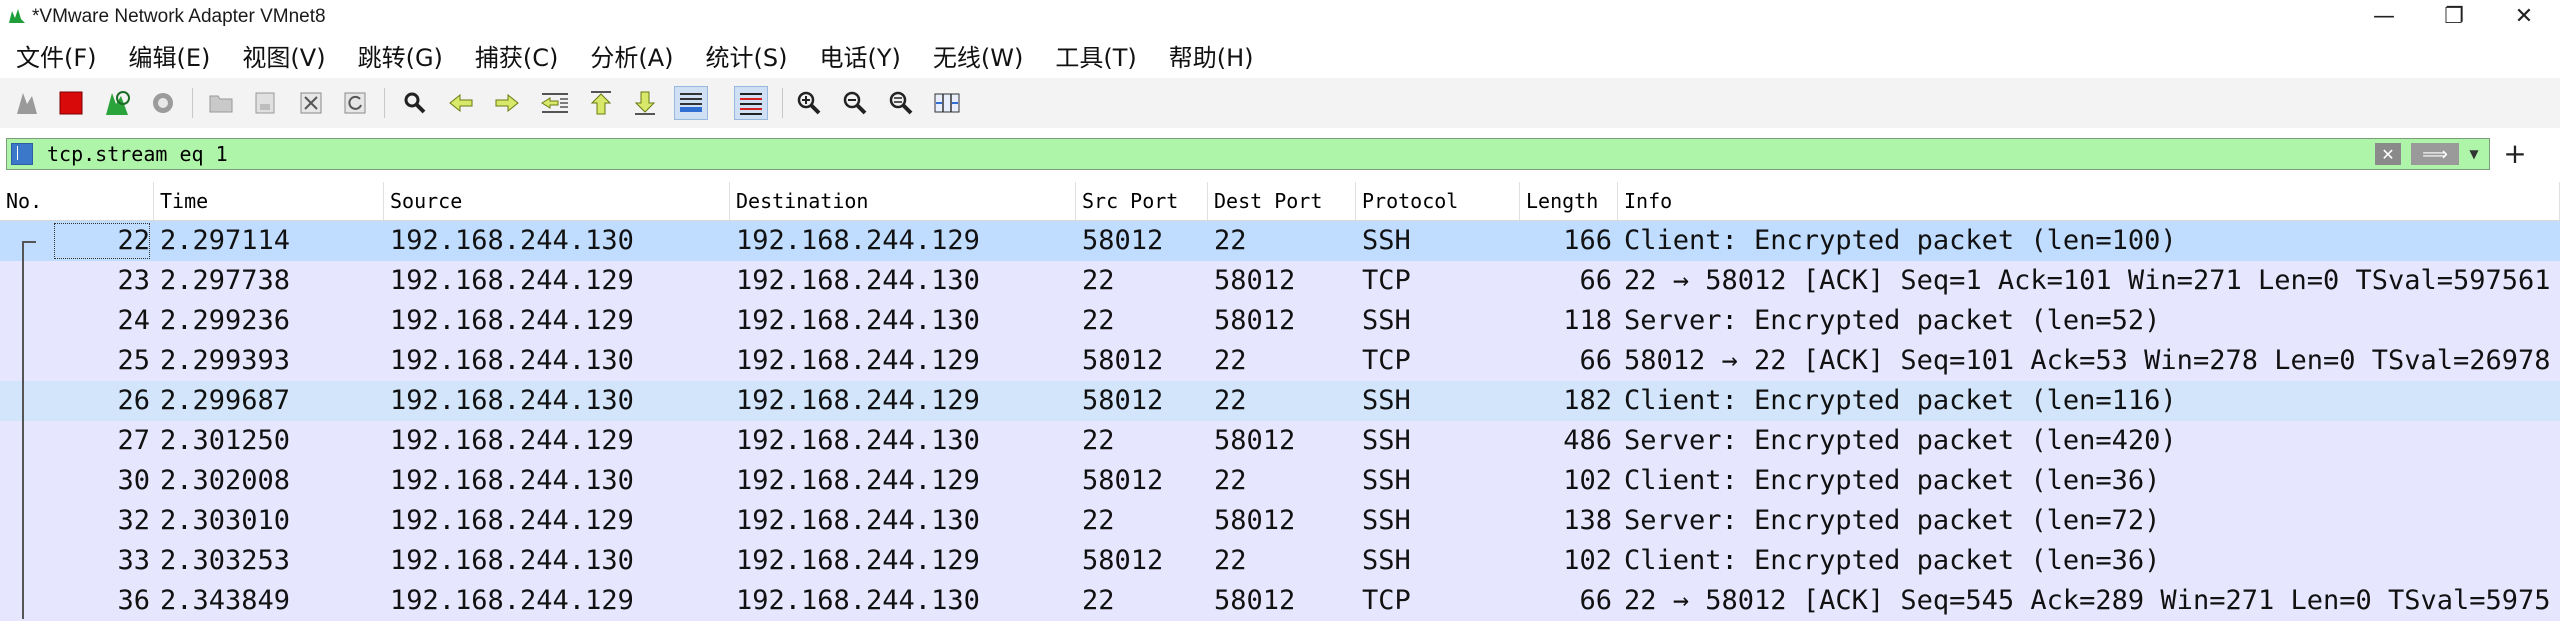 This screenshot has height=621, width=2560. I want to click on conversation-bracket-line, so click(23, 430).